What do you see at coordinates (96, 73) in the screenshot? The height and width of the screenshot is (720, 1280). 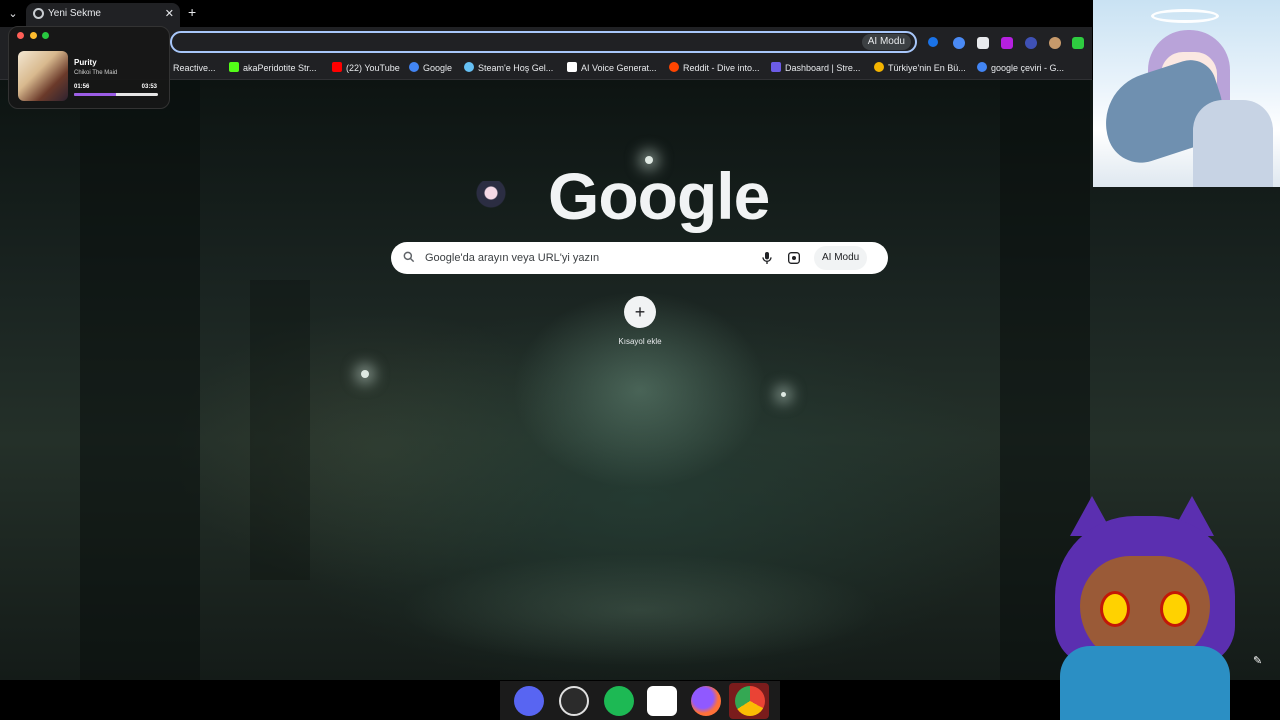 I see `track-artist: Chikoi The Maid` at bounding box center [96, 73].